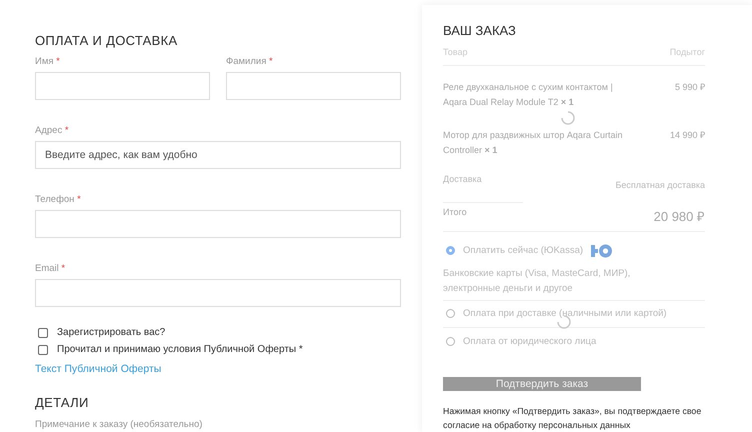  What do you see at coordinates (111, 332) in the screenshot?
I see `checkbox-label: Зарегистрировать вас?` at bounding box center [111, 332].